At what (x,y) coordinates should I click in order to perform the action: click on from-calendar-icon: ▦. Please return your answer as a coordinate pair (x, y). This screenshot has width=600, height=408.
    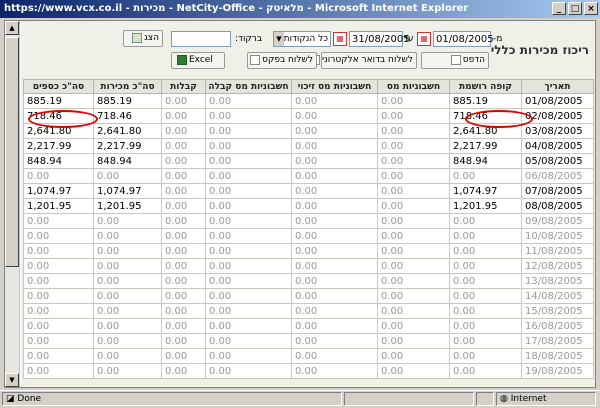
    Looking at the image, I should click on (424, 39).